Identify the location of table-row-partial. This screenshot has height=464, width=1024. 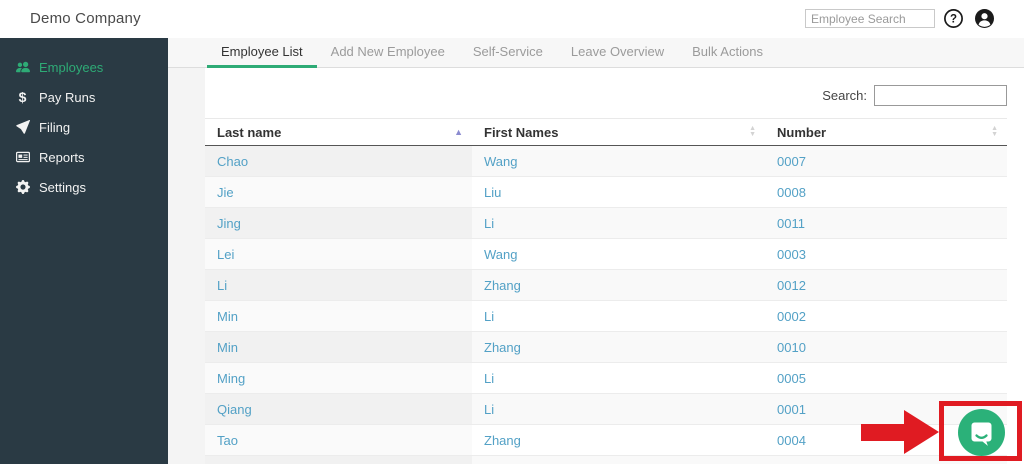
(606, 459).